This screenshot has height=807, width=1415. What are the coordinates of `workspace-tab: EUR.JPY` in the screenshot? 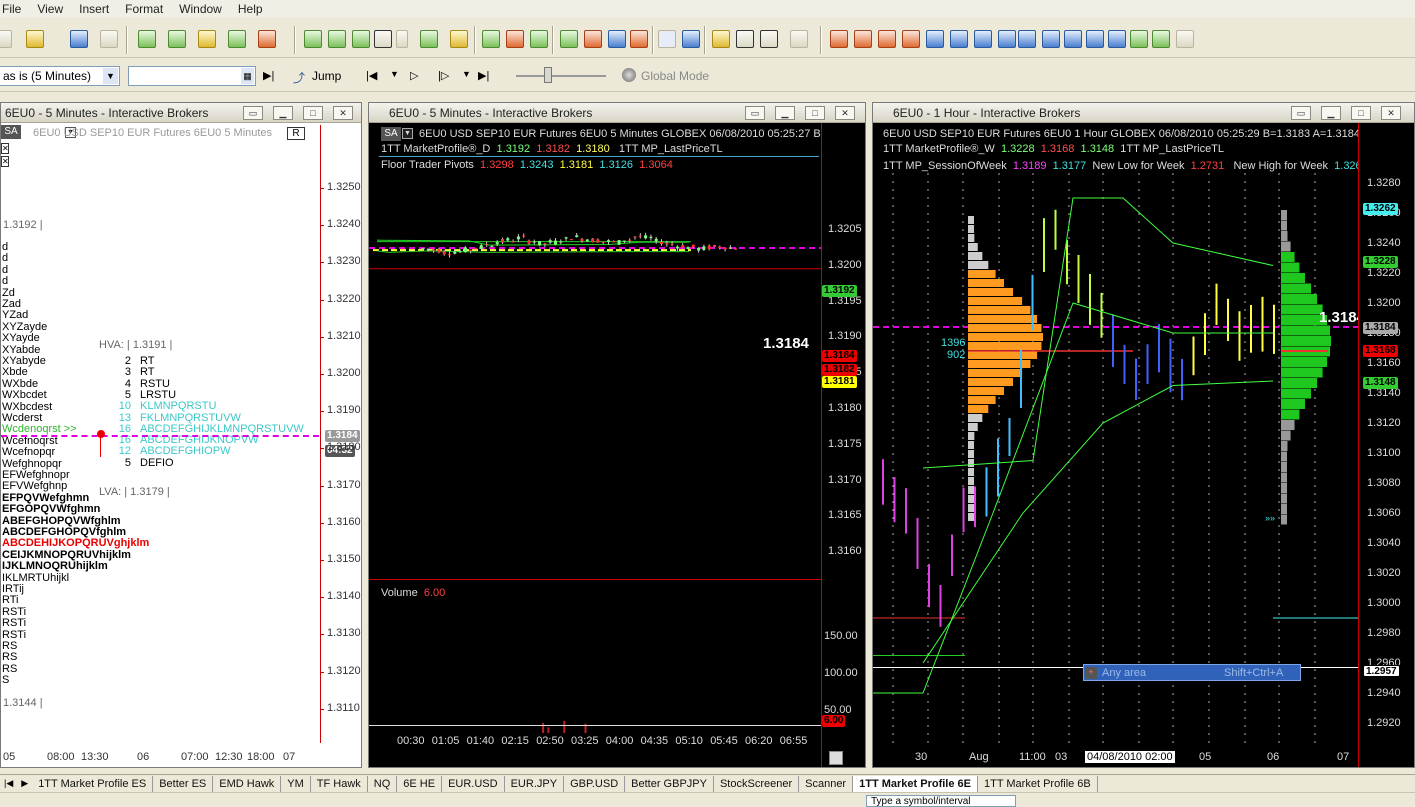 It's located at (535, 783).